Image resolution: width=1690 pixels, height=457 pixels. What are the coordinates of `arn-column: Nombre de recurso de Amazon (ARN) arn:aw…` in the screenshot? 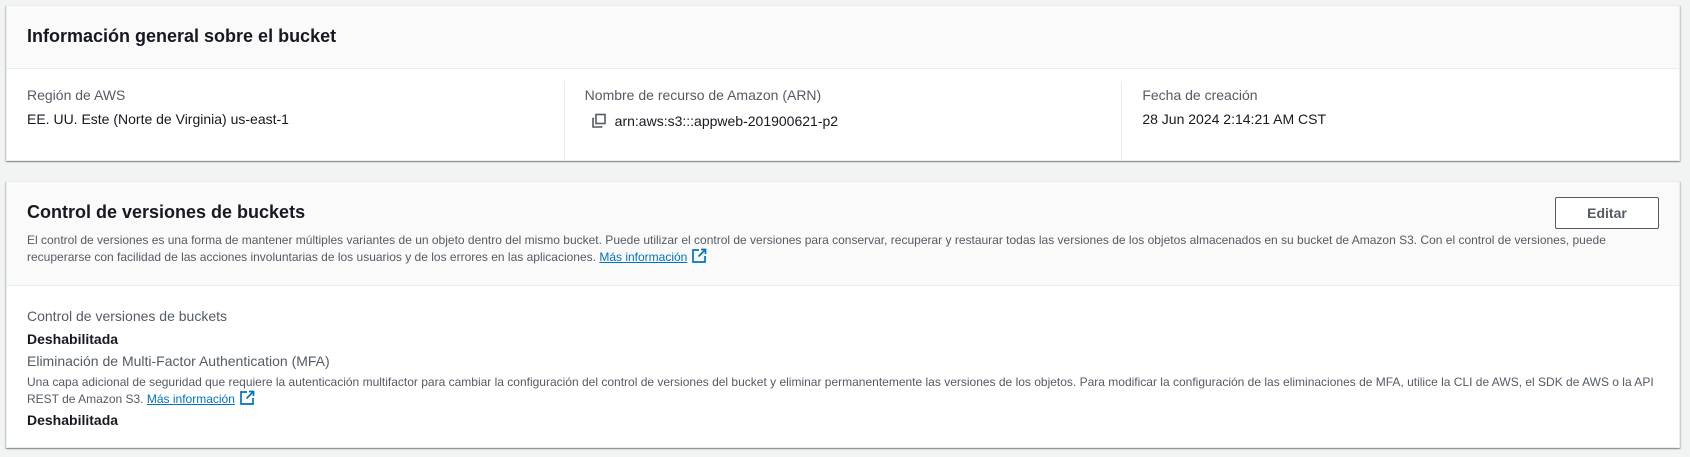 It's located at (842, 121).